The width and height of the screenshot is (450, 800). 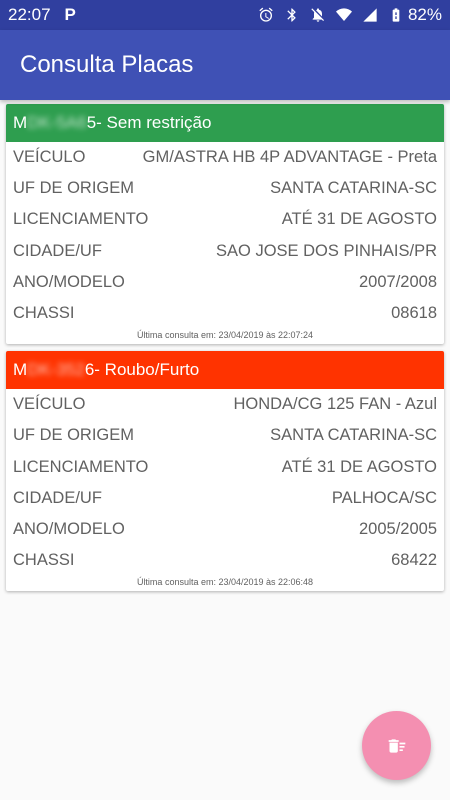 What do you see at coordinates (89, 370) in the screenshot?
I see `plate-last-char: 6` at bounding box center [89, 370].